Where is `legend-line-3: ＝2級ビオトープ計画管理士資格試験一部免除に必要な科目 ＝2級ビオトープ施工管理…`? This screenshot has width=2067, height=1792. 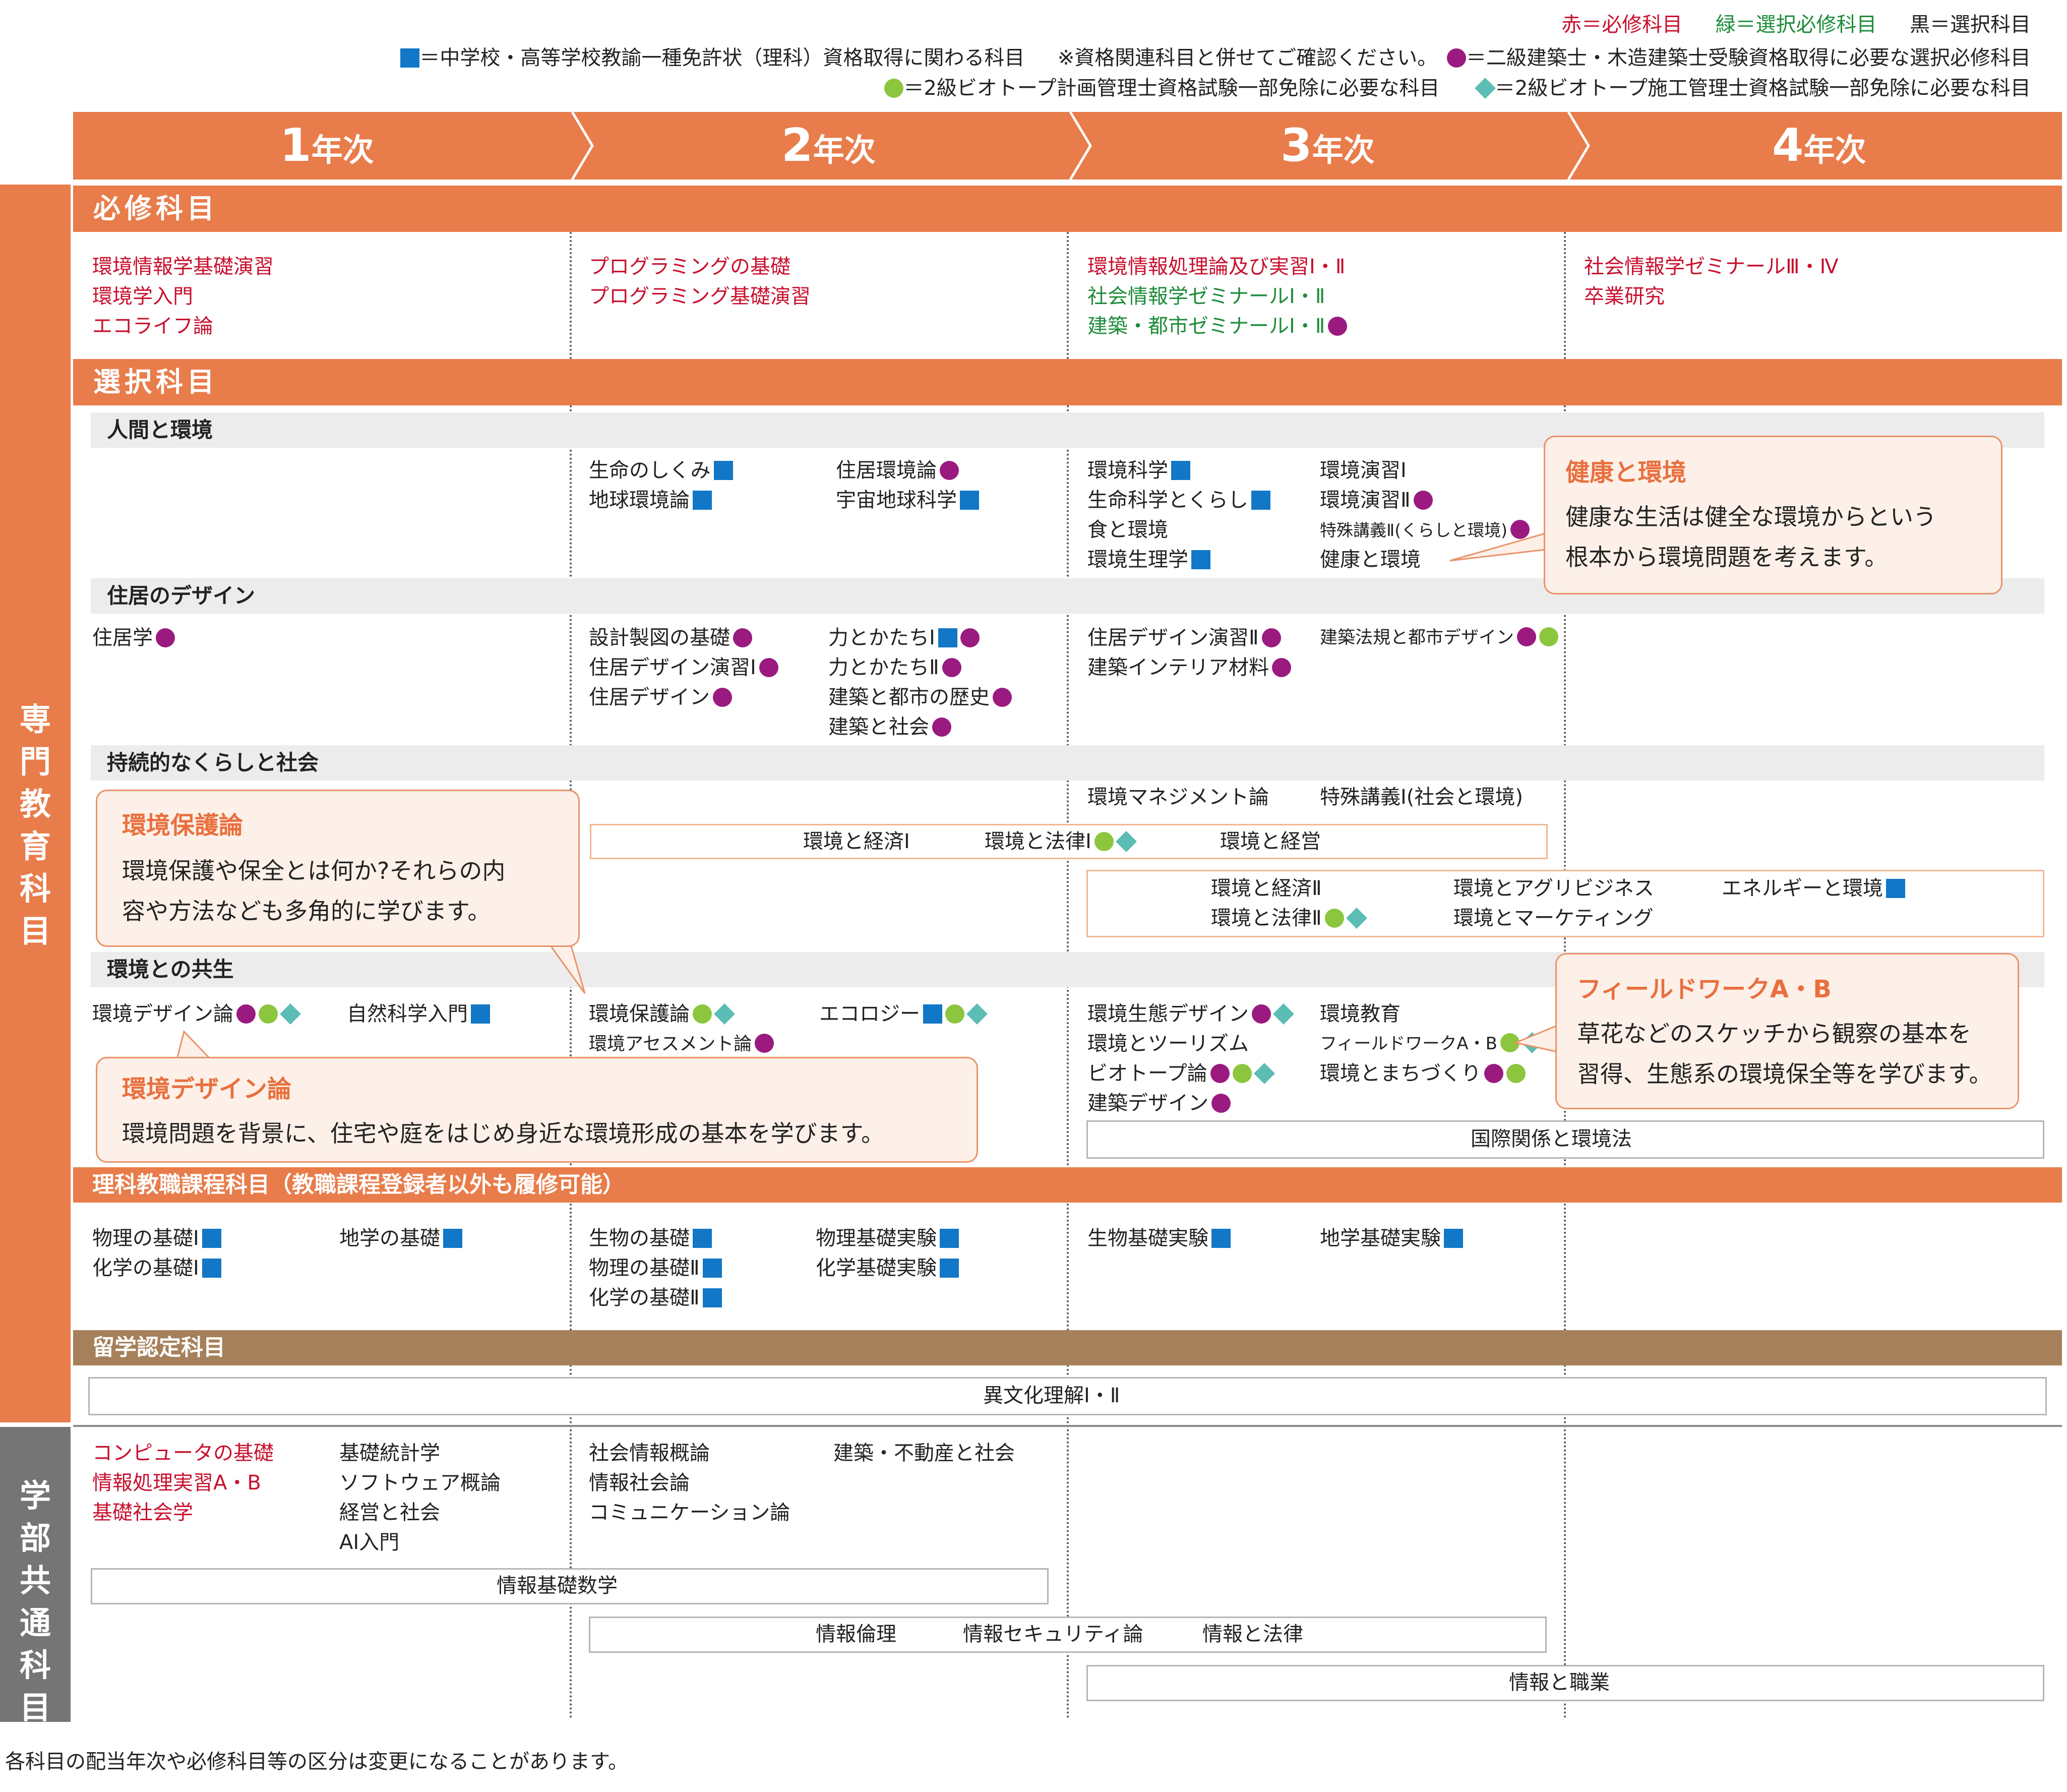 legend-line-3: ＝2級ビオトープ計画管理士資格試験一部免除に必要な科目 ＝2級ビオトープ施工管理… is located at coordinates (1456, 88).